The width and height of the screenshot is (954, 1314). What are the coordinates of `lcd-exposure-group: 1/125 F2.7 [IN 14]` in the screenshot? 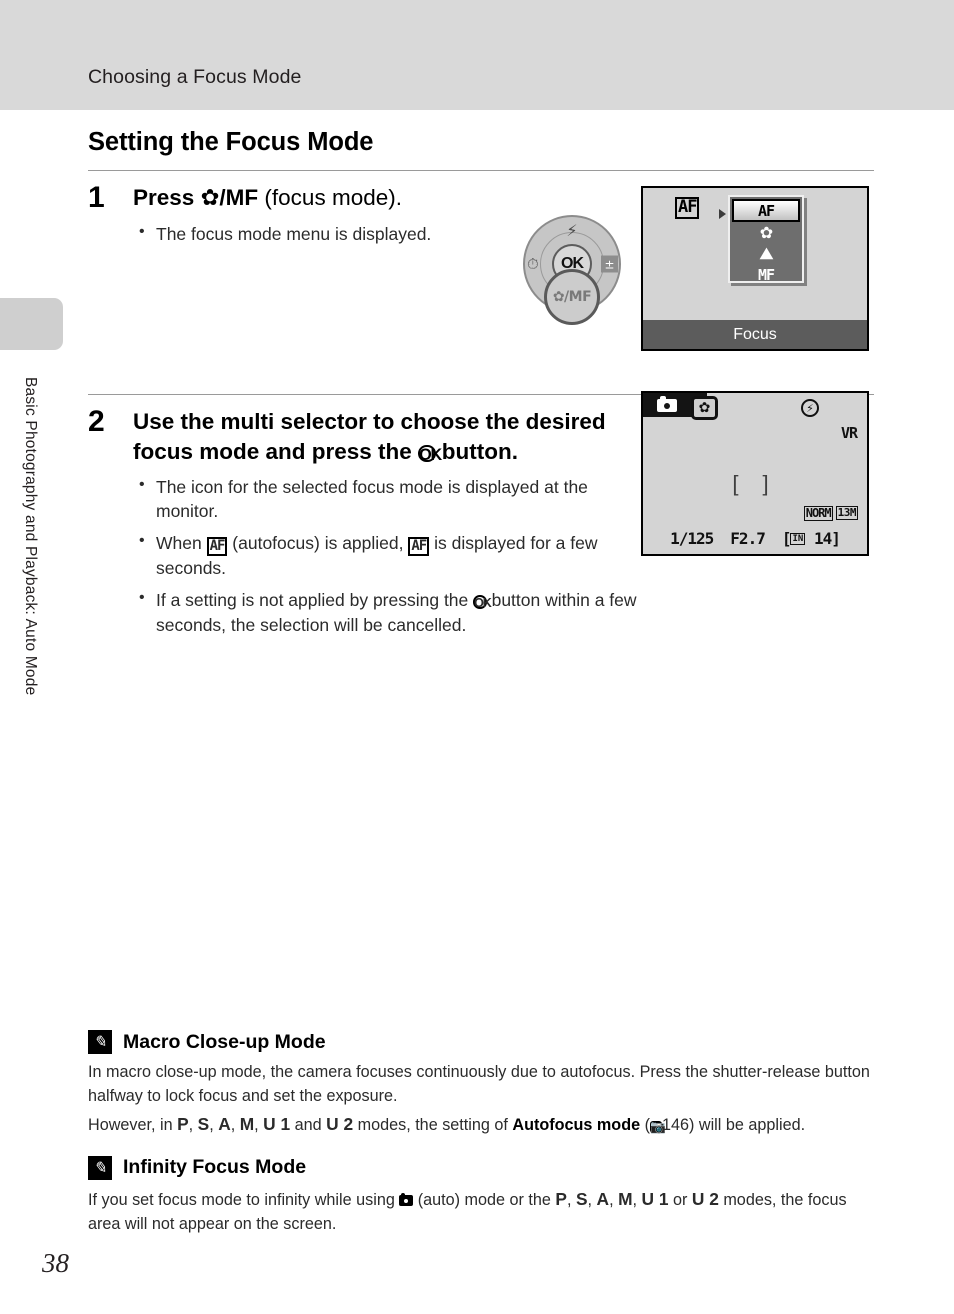 It's located at (755, 538).